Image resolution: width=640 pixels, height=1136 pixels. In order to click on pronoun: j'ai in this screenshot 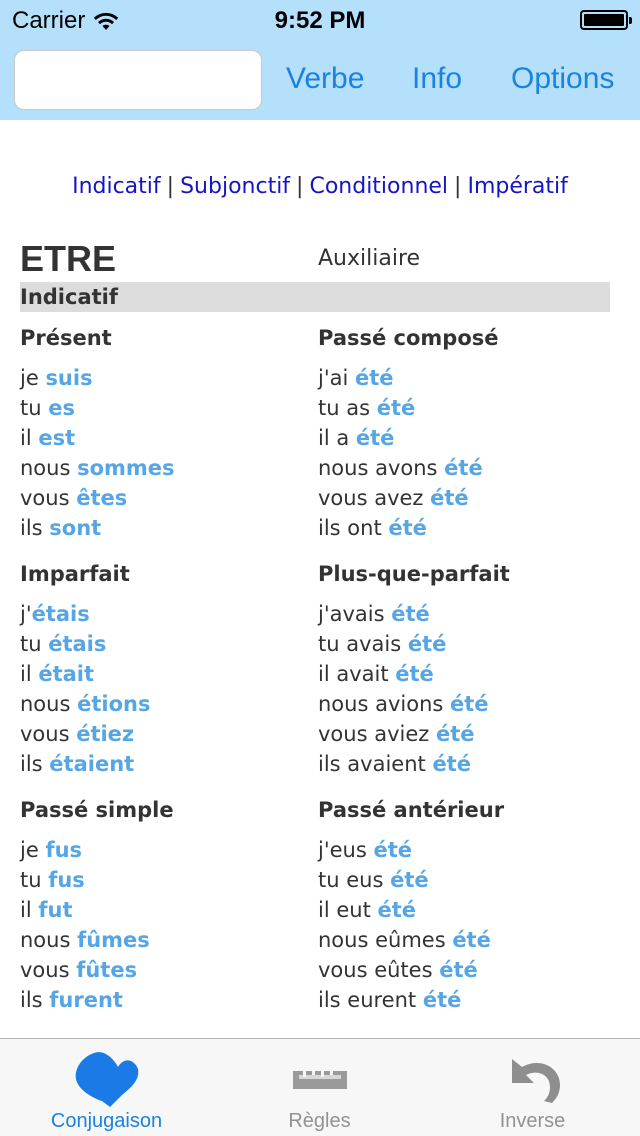, I will do `click(336, 378)`.